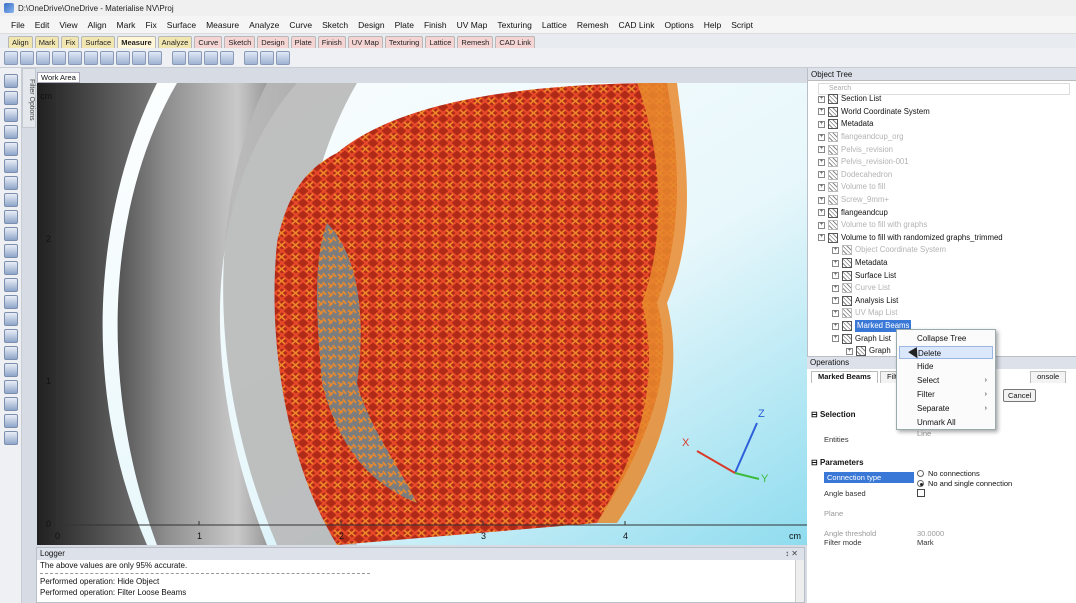 This screenshot has width=1076, height=603. I want to click on menu-curve: Curve, so click(300, 25).